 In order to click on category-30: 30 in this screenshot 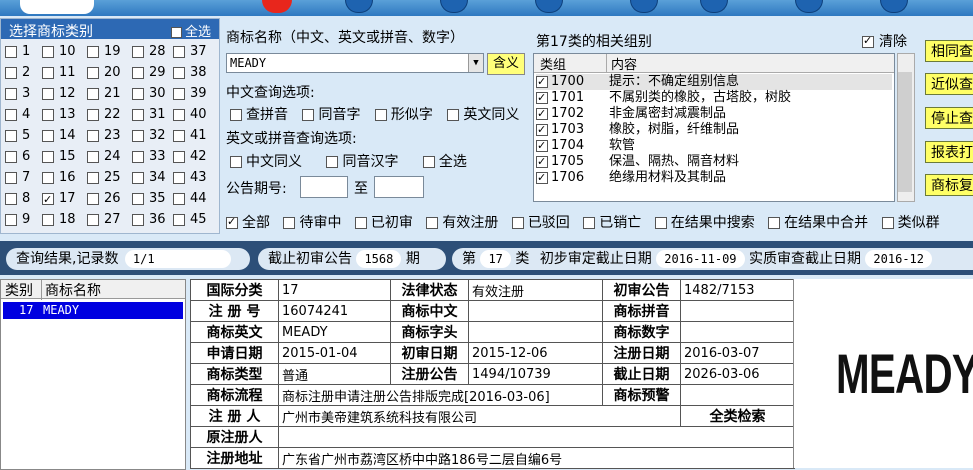, I will do `click(149, 94)`.